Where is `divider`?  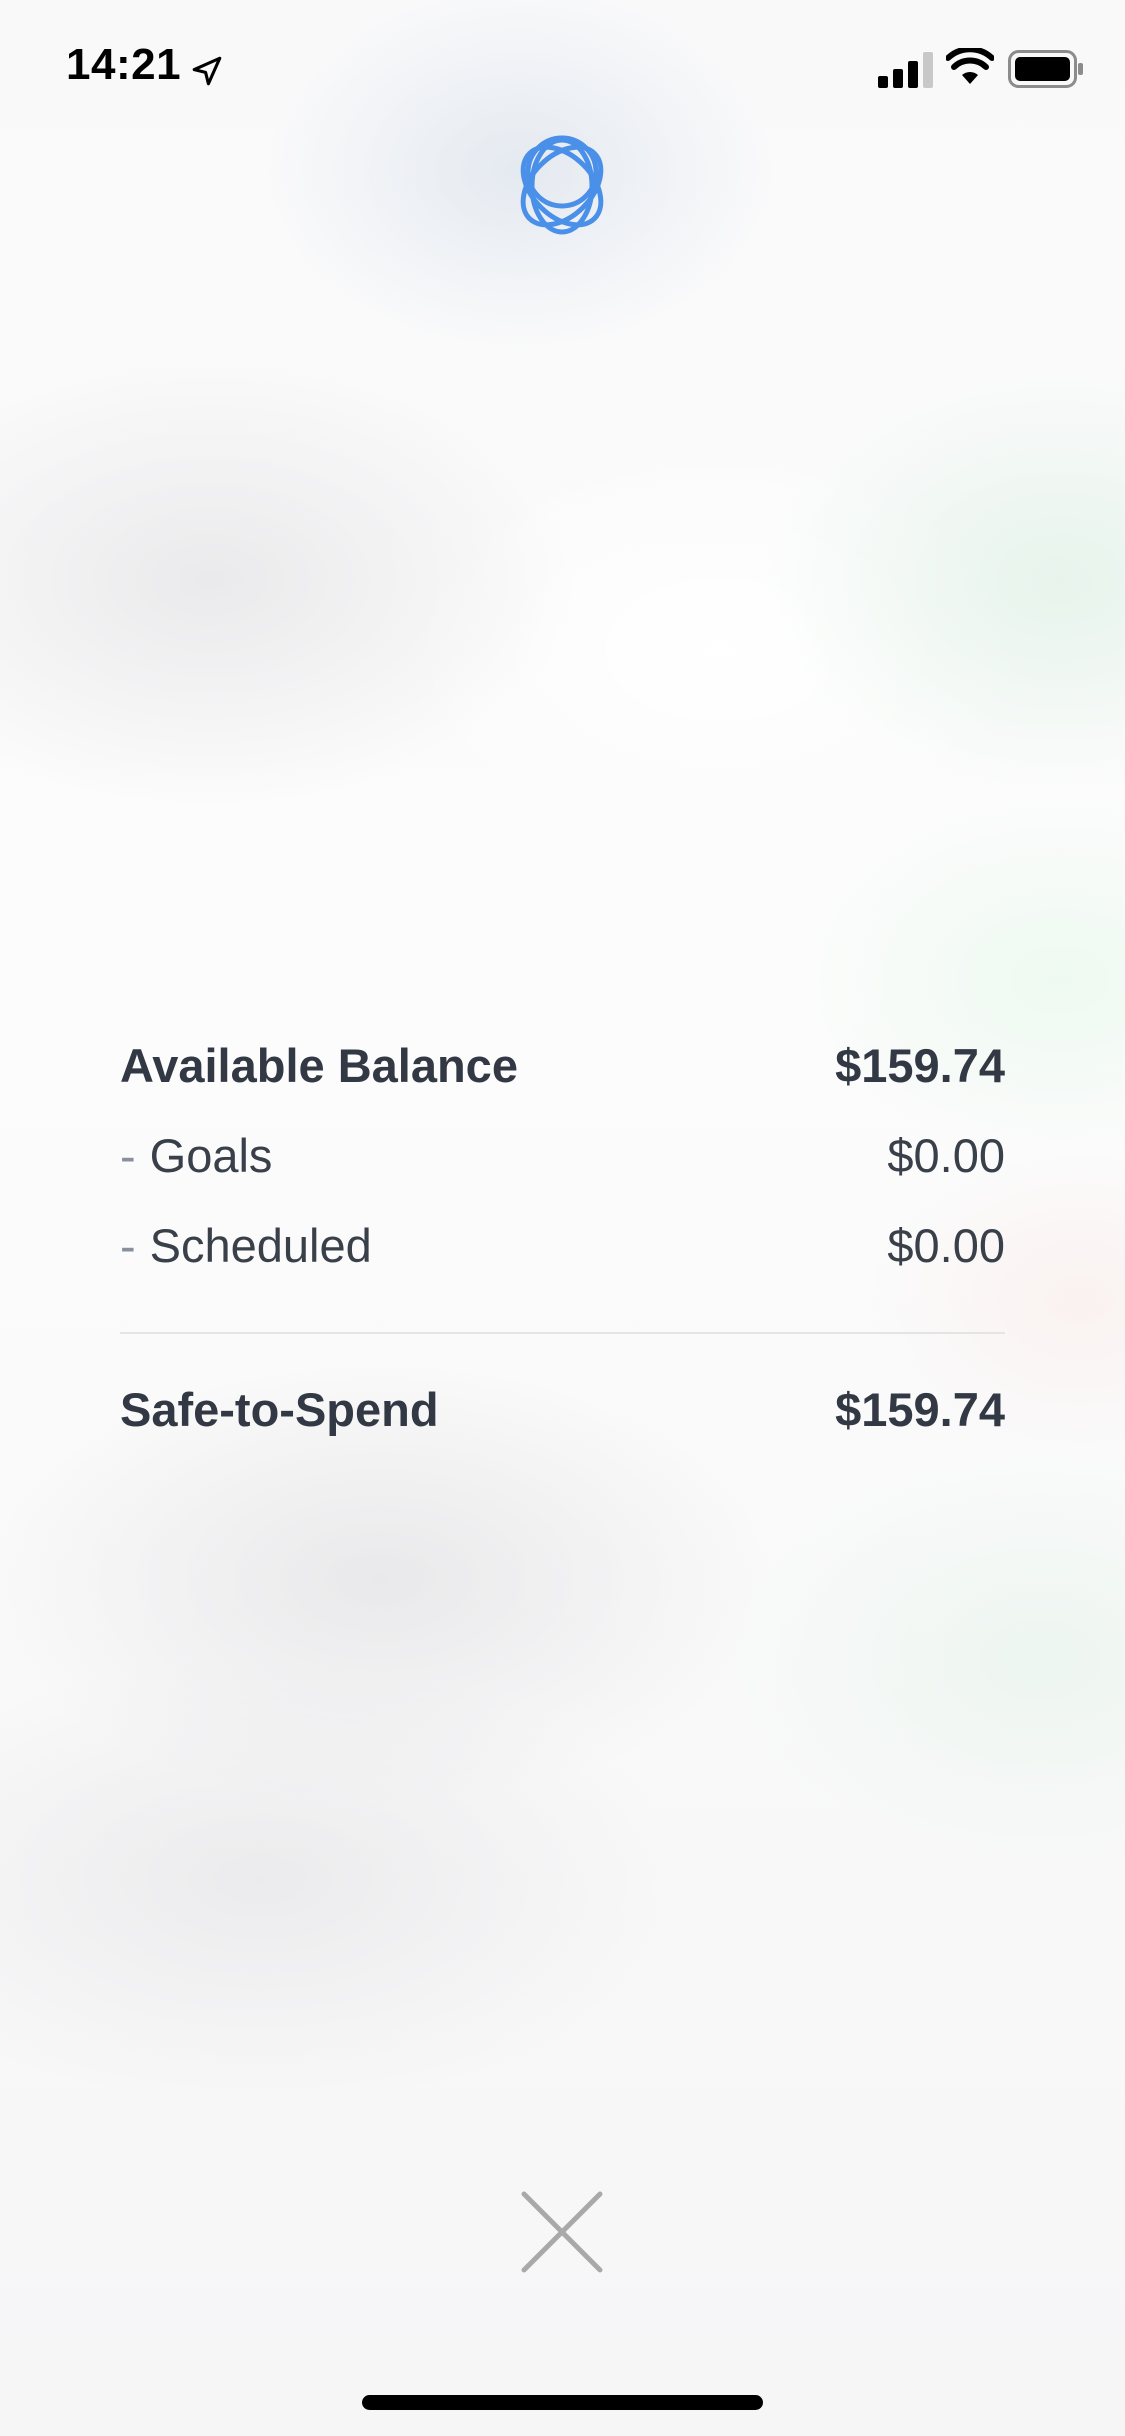 divider is located at coordinates (562, 1333).